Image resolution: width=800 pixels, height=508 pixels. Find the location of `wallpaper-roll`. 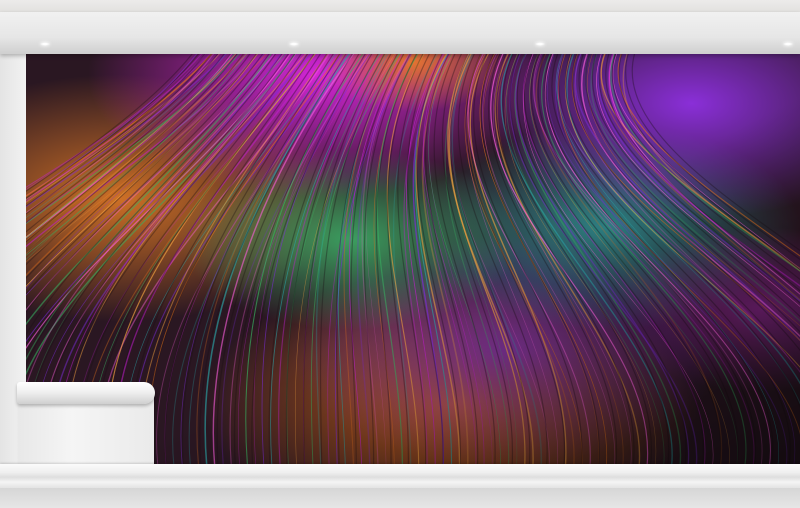

wallpaper-roll is located at coordinates (86, 393).